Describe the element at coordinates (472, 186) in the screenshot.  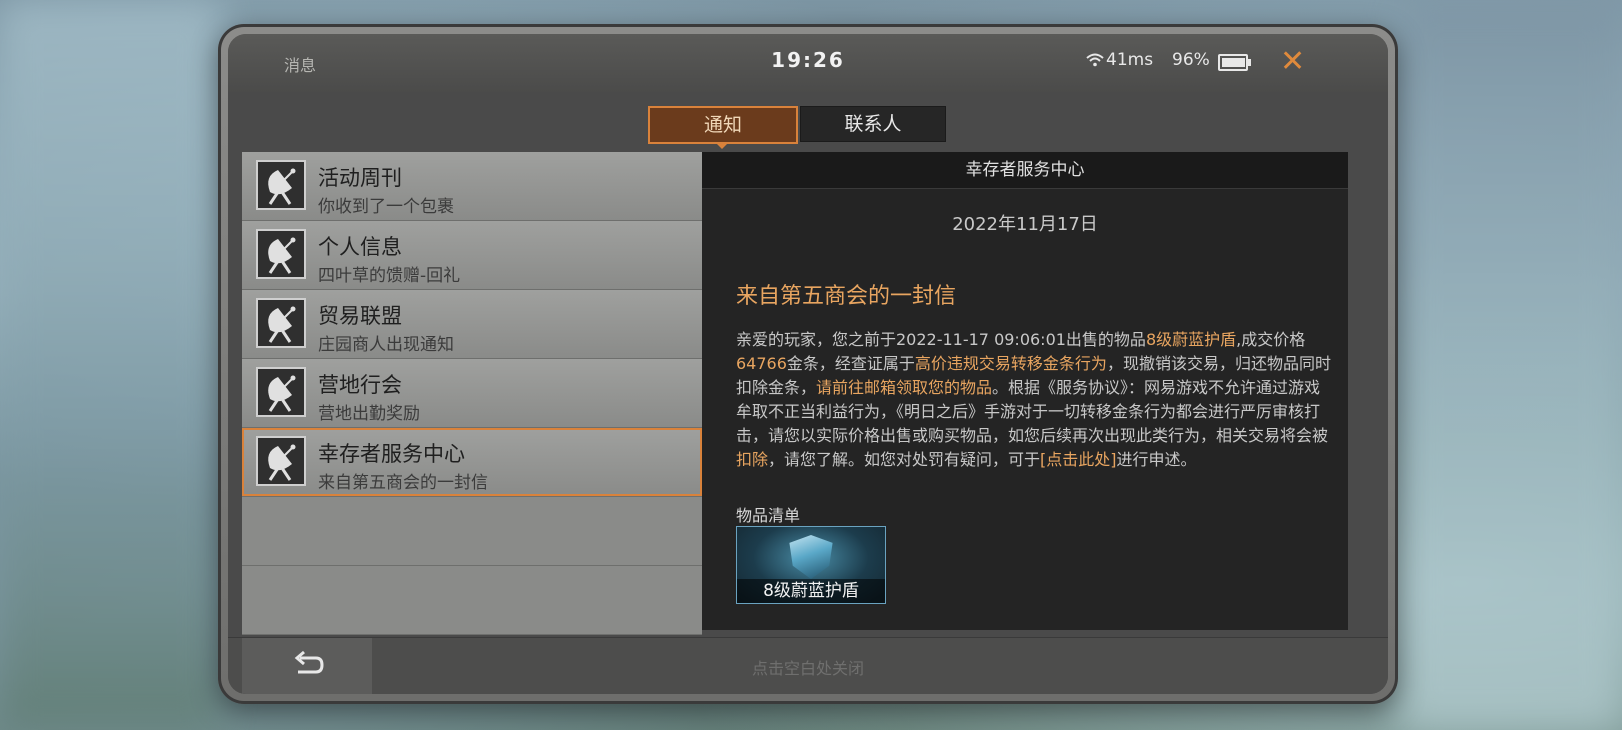
I see `list-item: 活动周刊 你收到了一个包裹` at that location.